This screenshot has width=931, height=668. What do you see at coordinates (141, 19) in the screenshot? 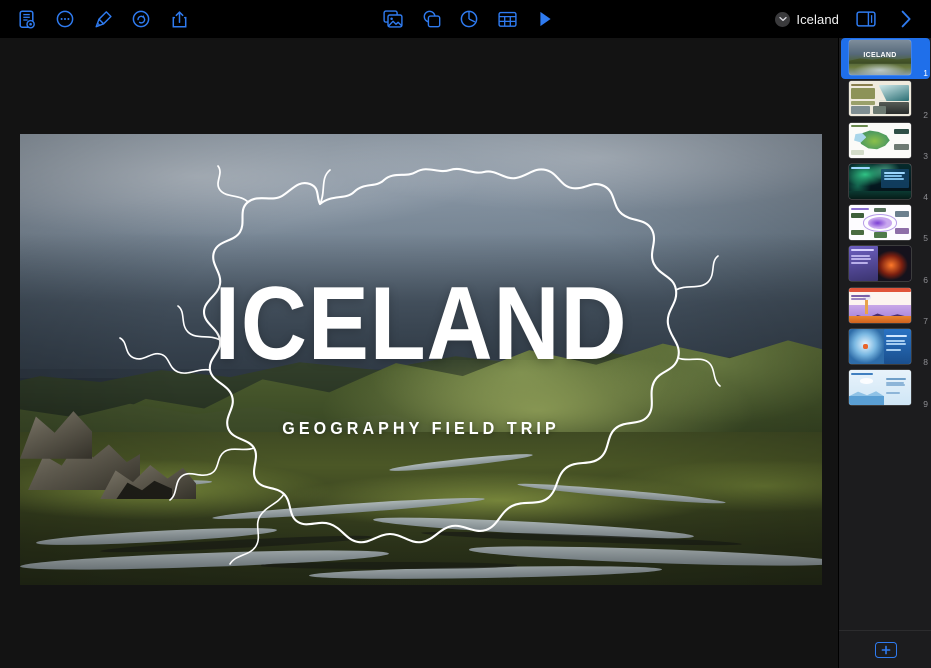
I see `animate-button` at bounding box center [141, 19].